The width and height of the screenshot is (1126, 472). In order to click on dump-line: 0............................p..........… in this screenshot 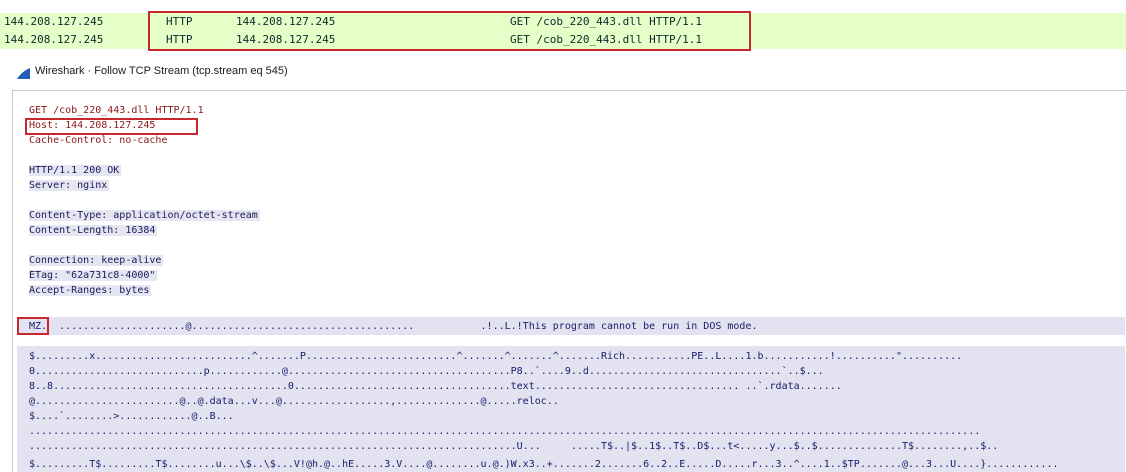, I will do `click(426, 371)`.